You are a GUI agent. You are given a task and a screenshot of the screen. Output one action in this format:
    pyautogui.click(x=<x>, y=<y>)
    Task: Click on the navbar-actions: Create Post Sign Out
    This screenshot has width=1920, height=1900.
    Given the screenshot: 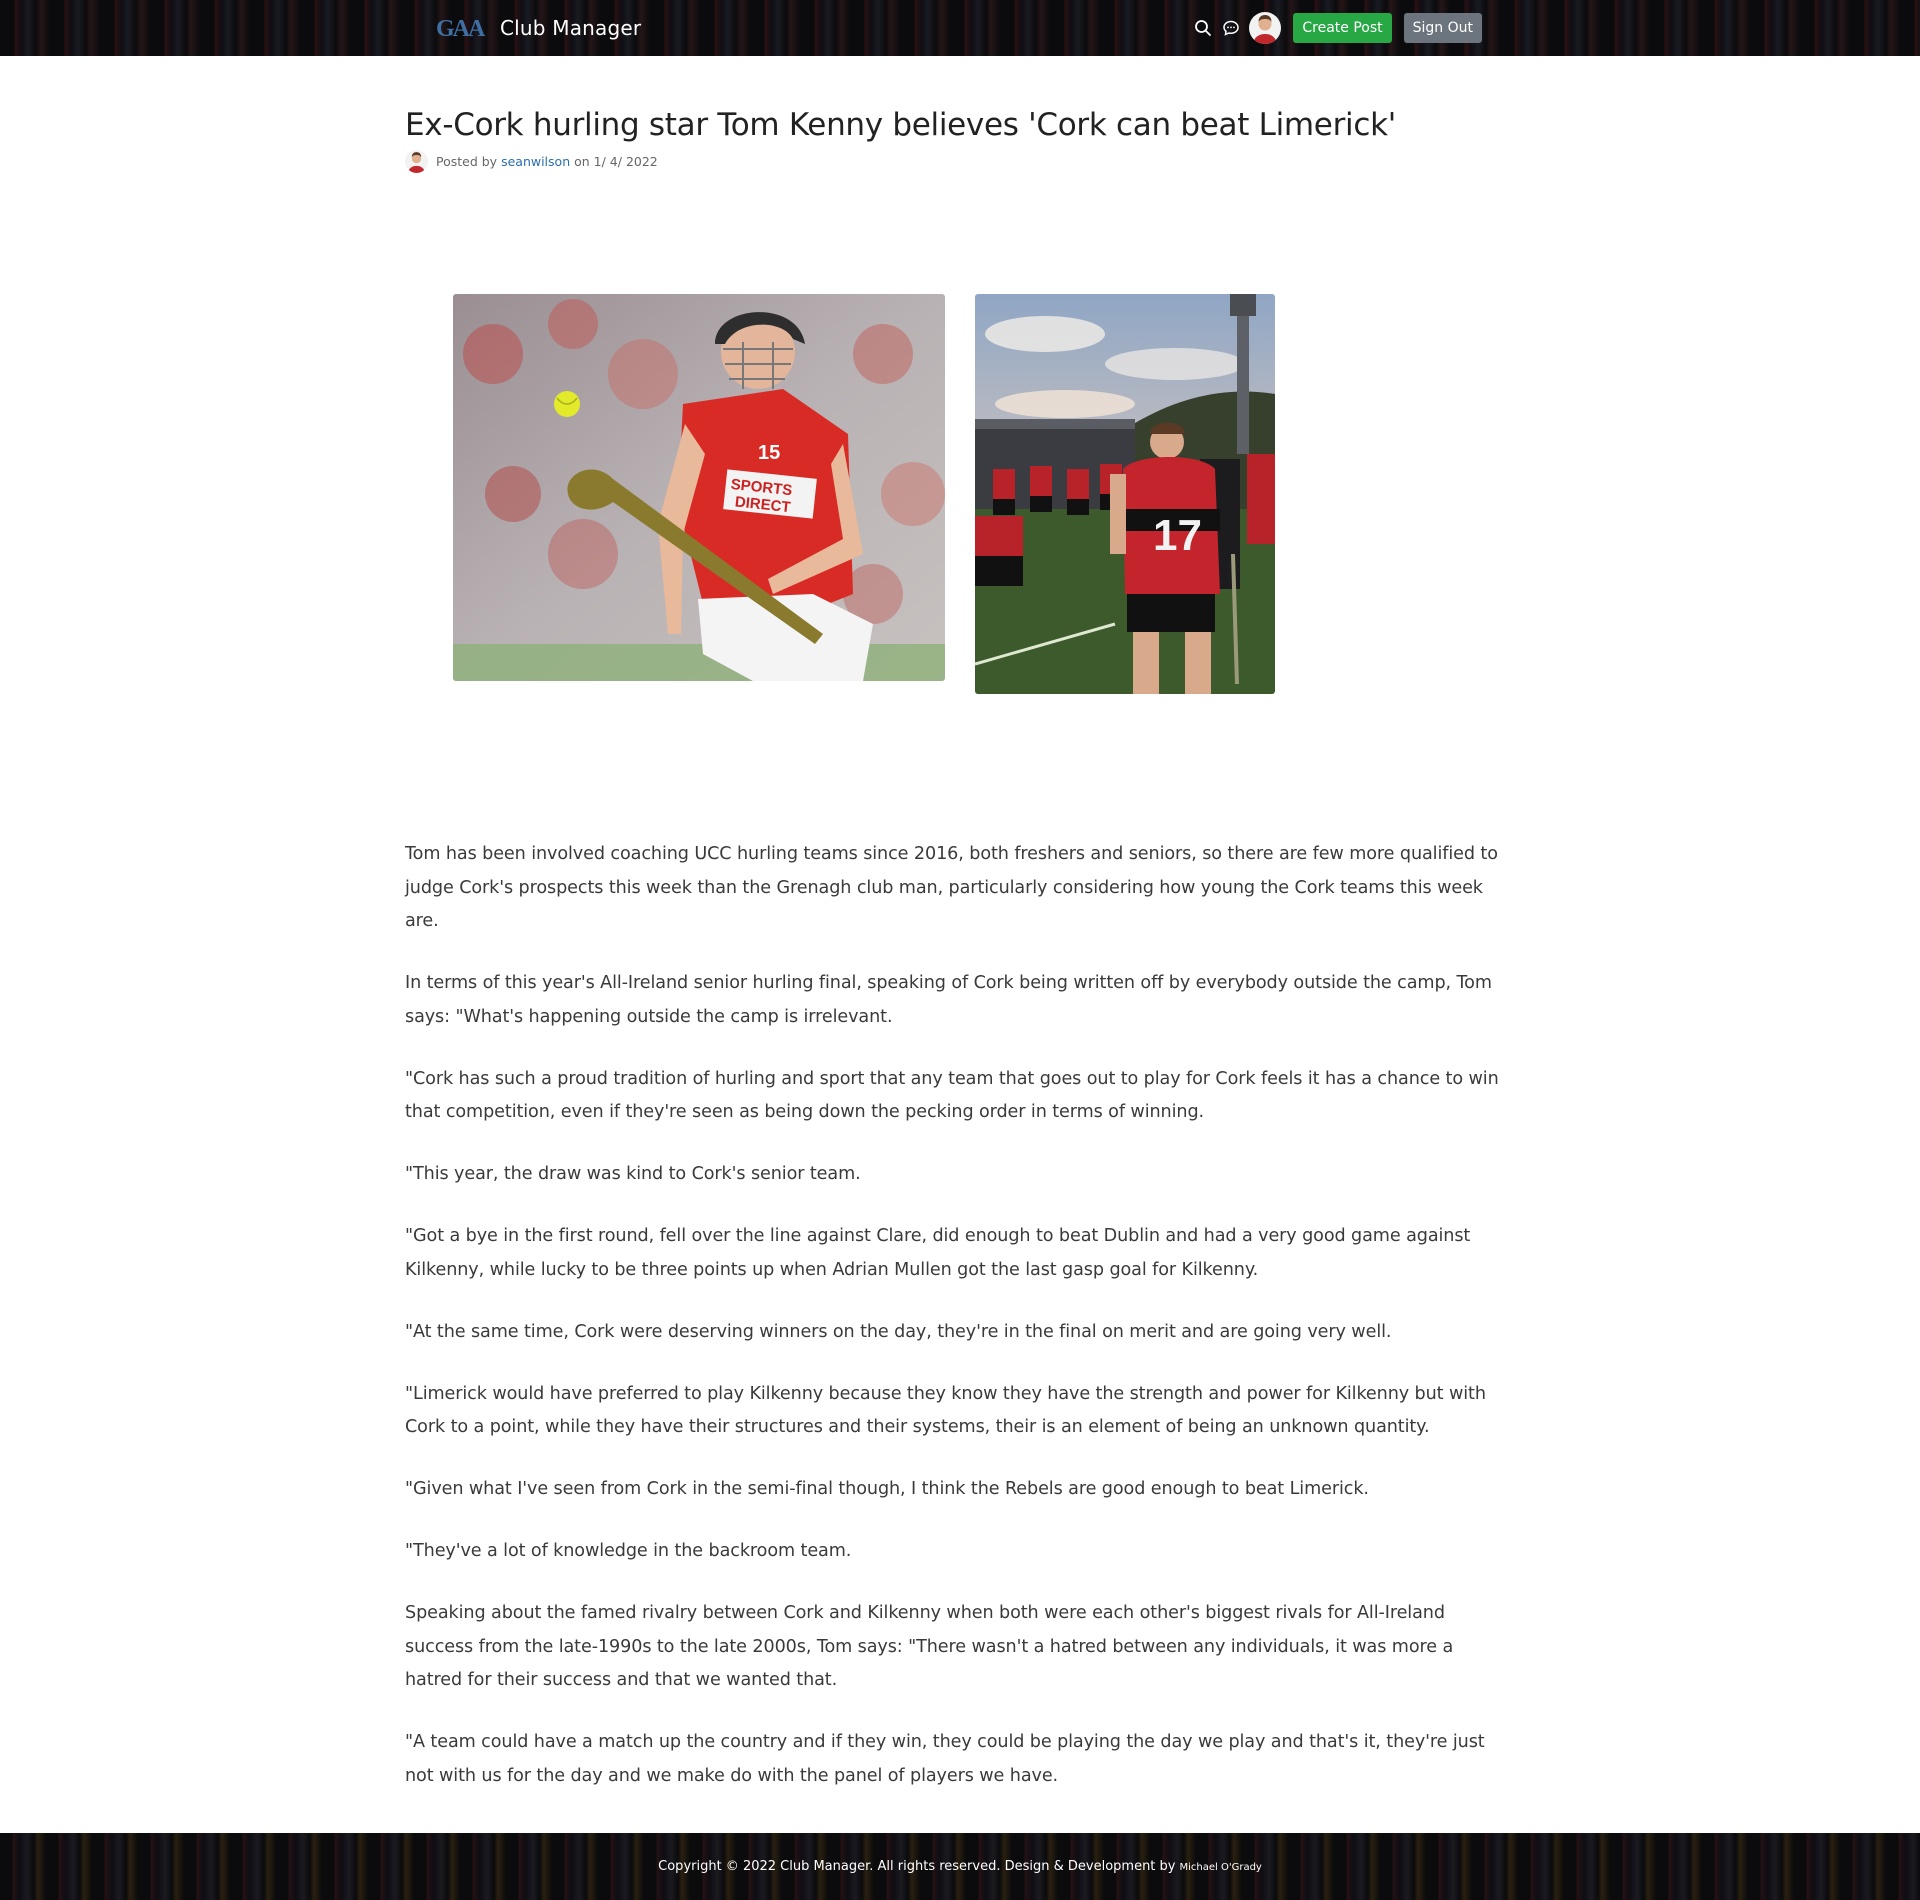 What is the action you would take?
    pyautogui.click(x=1335, y=28)
    